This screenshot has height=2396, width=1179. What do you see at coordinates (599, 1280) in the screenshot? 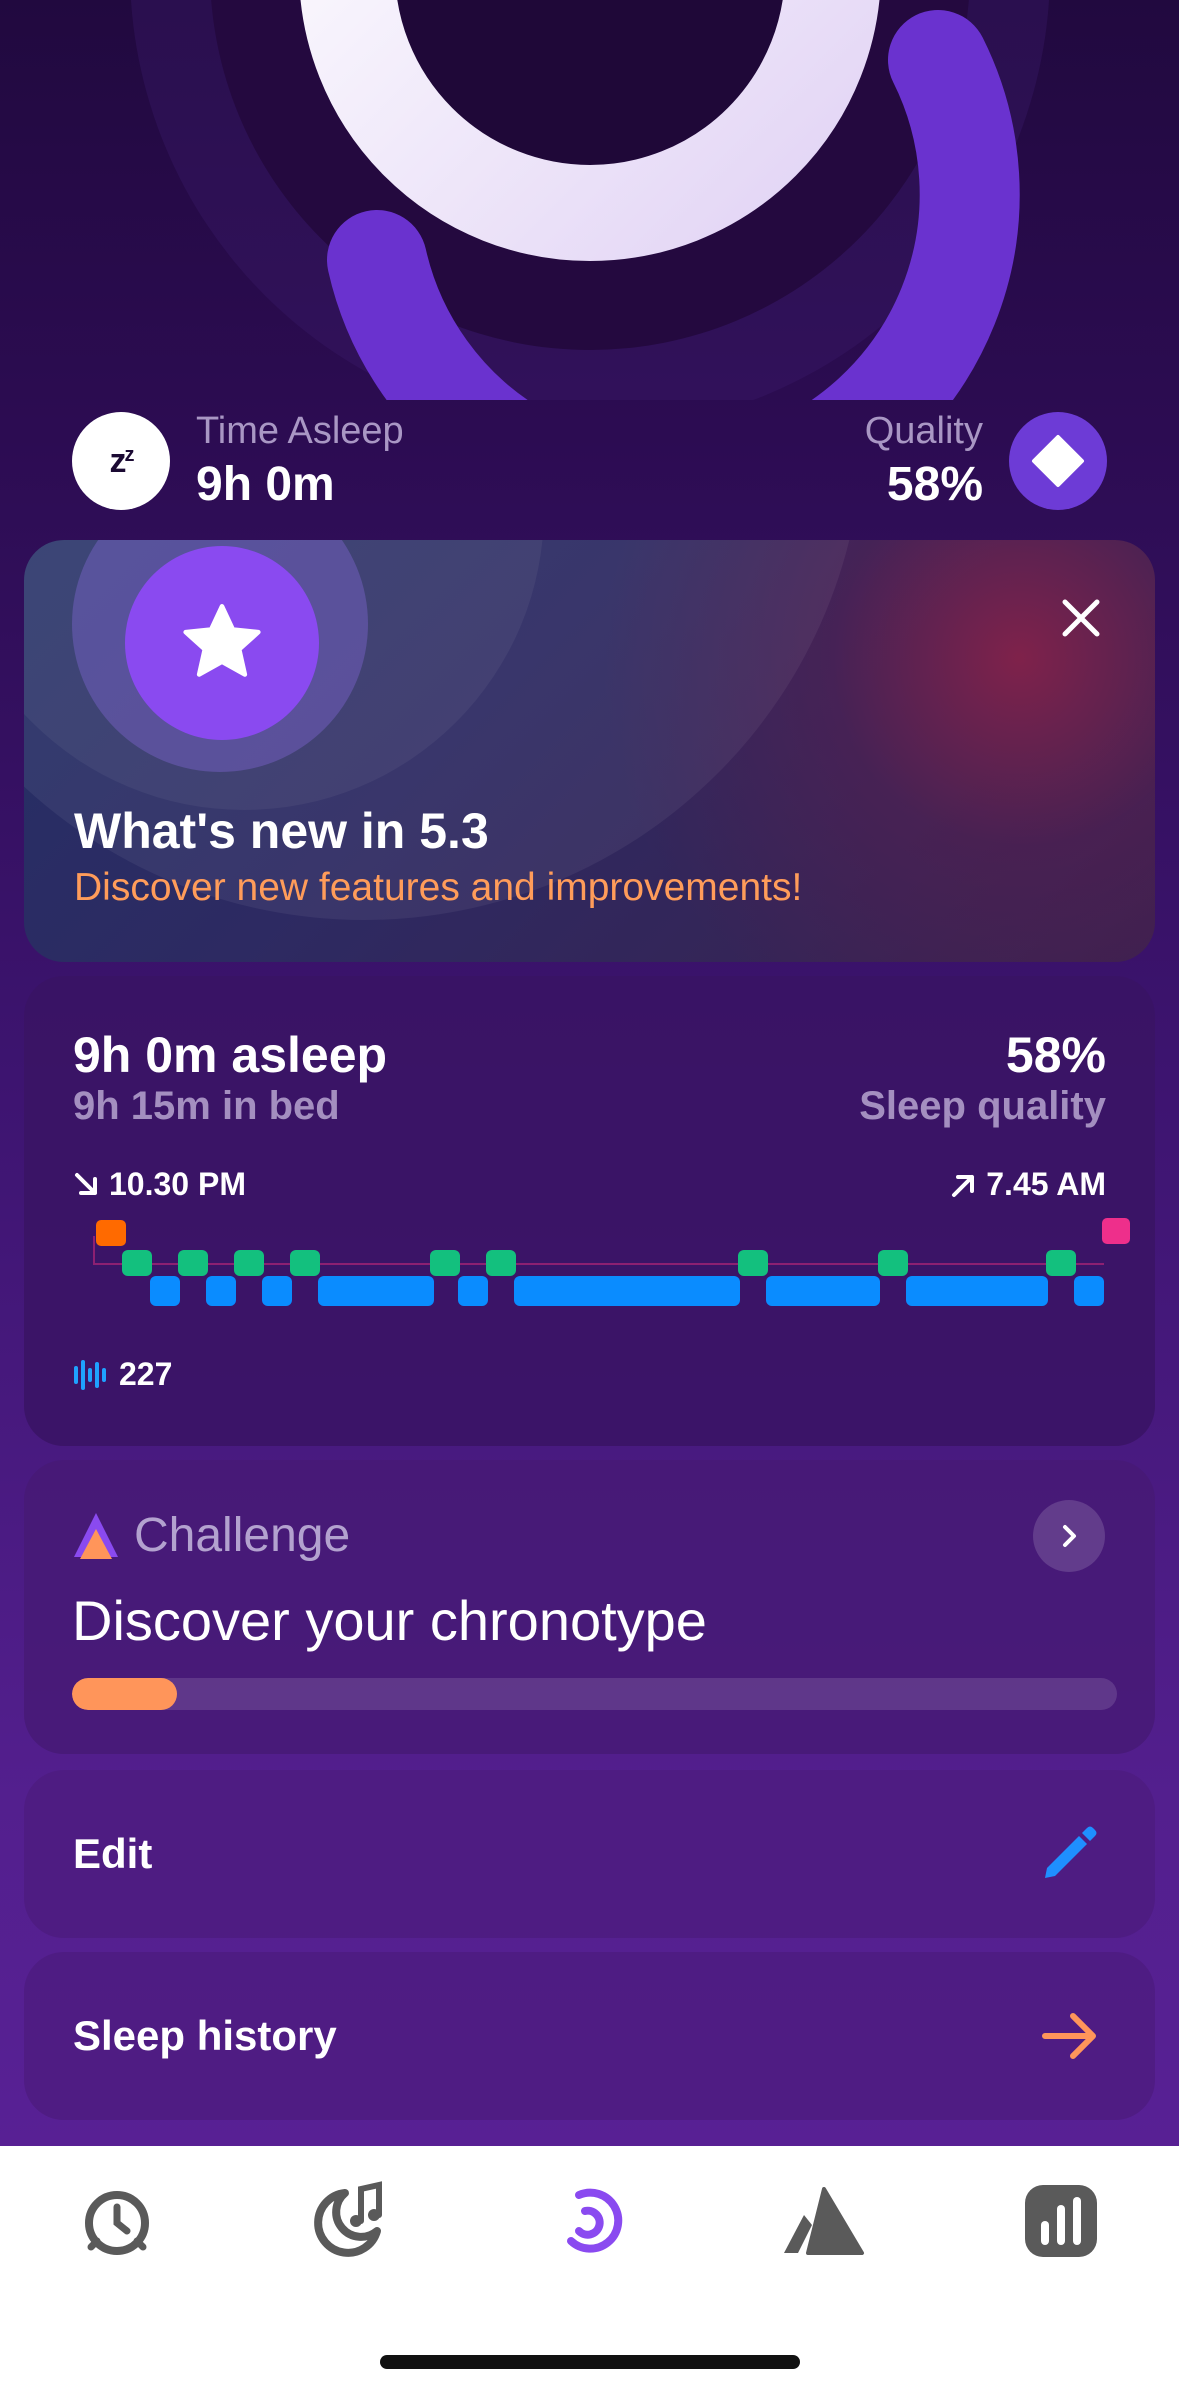
I see `sleep-phase-graph` at bounding box center [599, 1280].